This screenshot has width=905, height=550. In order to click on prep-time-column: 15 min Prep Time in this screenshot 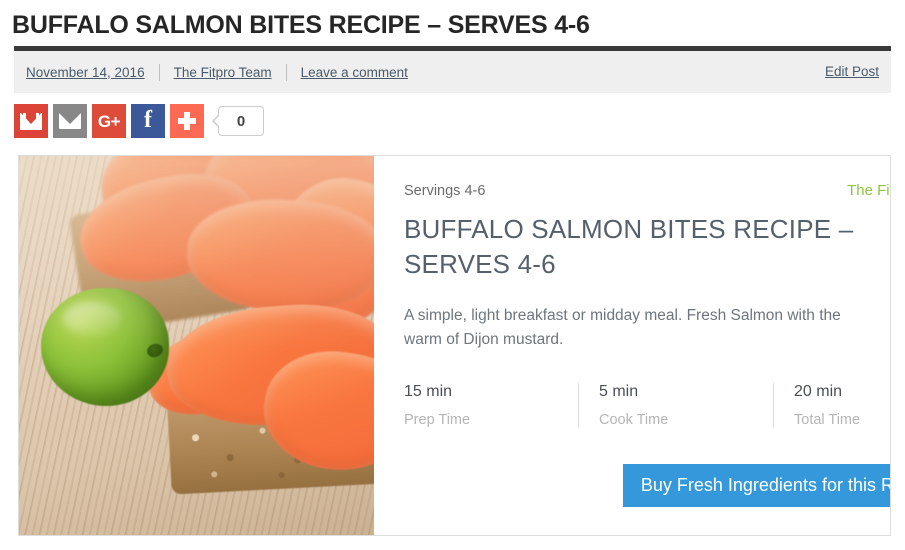, I will do `click(491, 405)`.